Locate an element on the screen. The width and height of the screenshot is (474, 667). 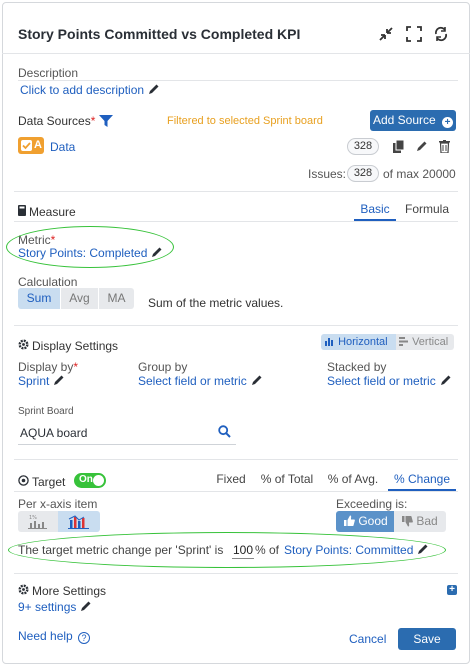
calc-description: Sum of the metric values. is located at coordinates (216, 303).